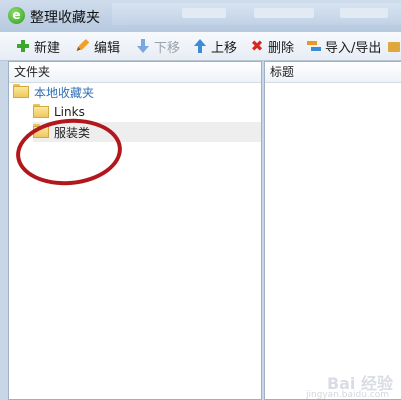  I want to click on move-up-button: 上移, so click(215, 46).